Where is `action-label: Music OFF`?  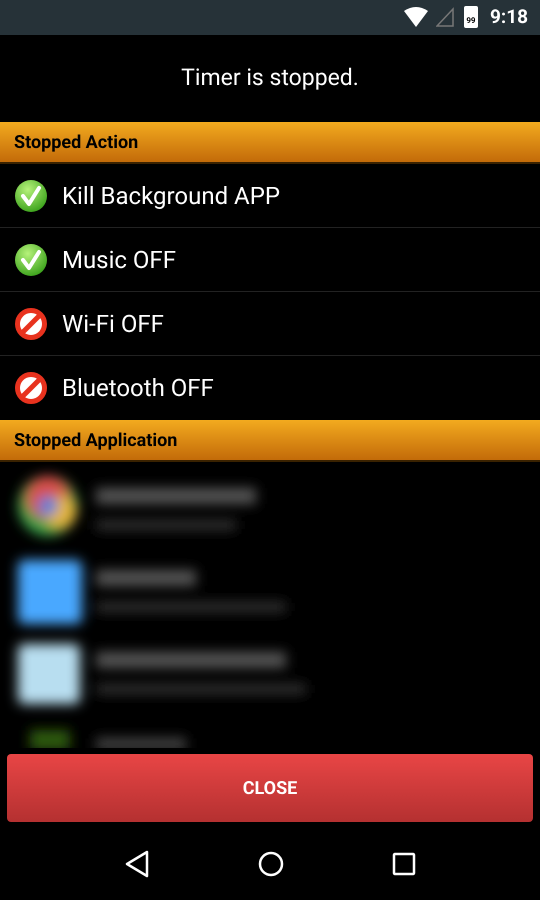
action-label: Music OFF is located at coordinates (119, 260).